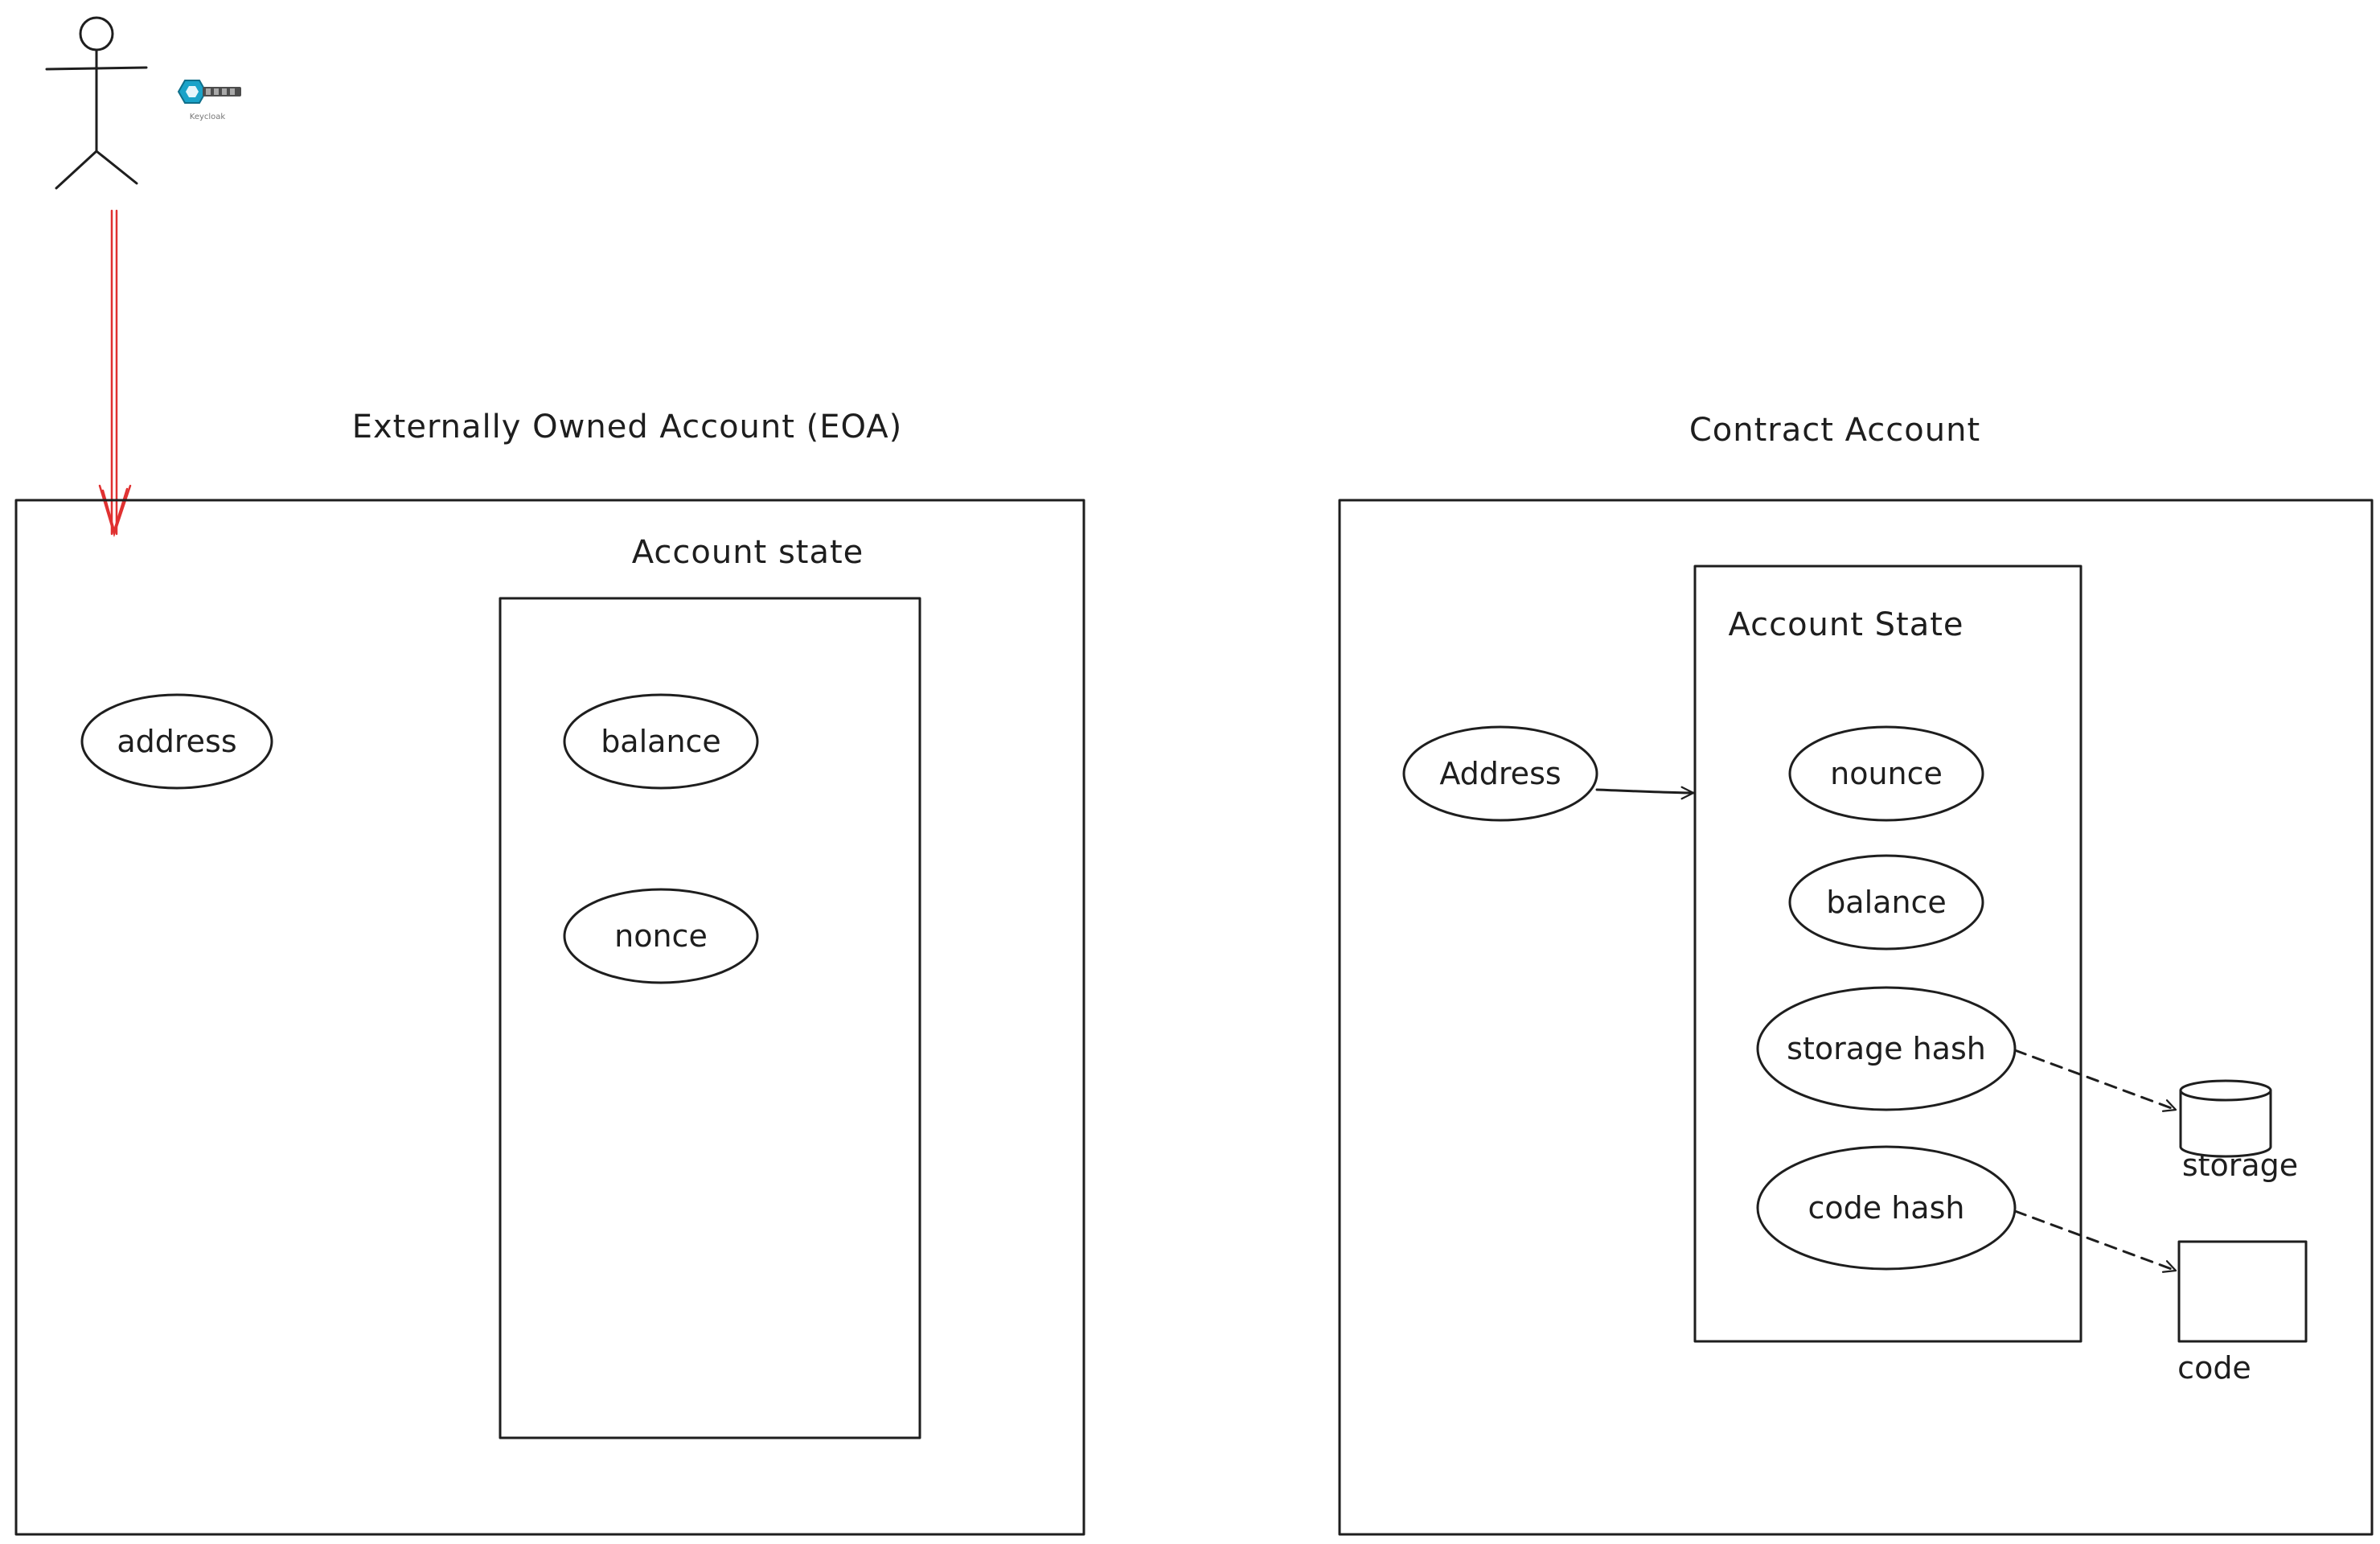 This screenshot has width=2380, height=1544. What do you see at coordinates (2095, 1080) in the screenshot?
I see `storage-hash-to-storage-arrow` at bounding box center [2095, 1080].